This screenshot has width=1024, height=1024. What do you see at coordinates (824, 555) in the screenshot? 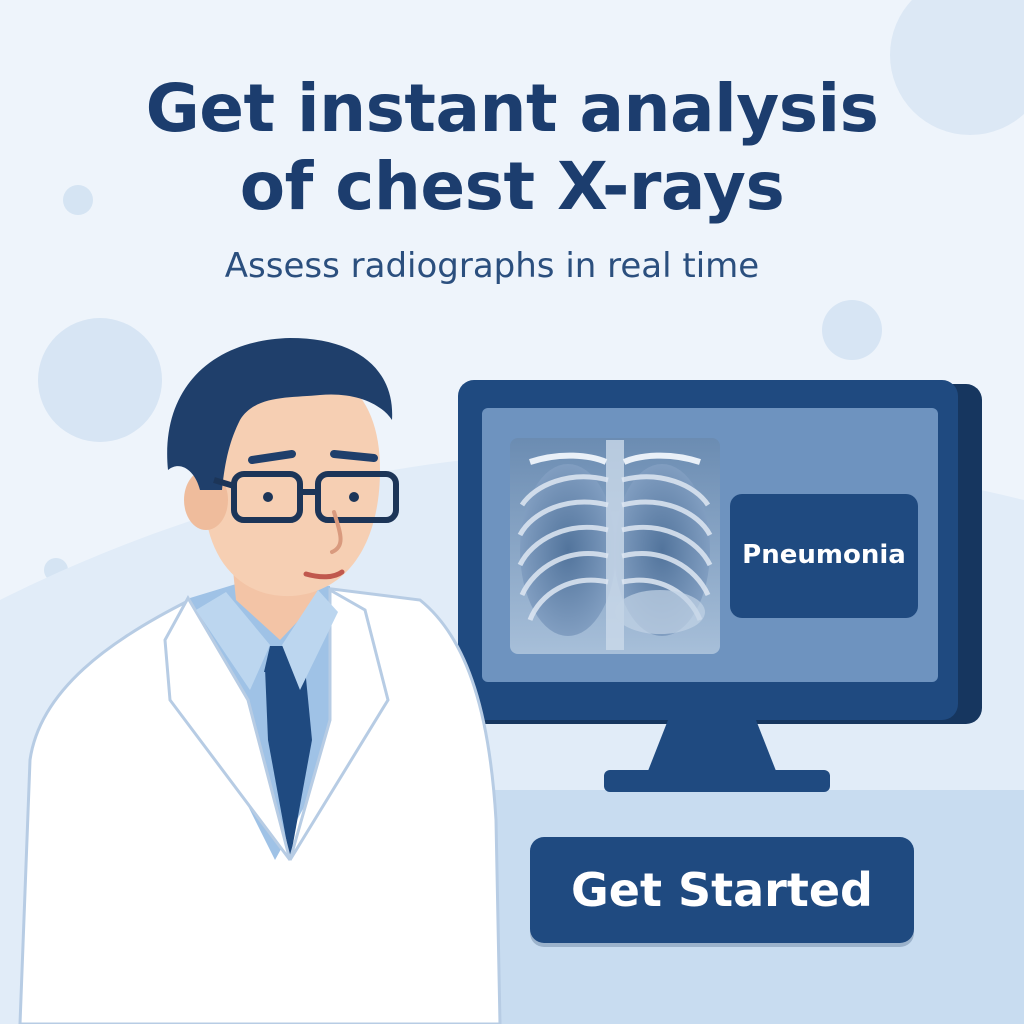
I see `diagnosis-result-label: Pneumonia` at bounding box center [824, 555].